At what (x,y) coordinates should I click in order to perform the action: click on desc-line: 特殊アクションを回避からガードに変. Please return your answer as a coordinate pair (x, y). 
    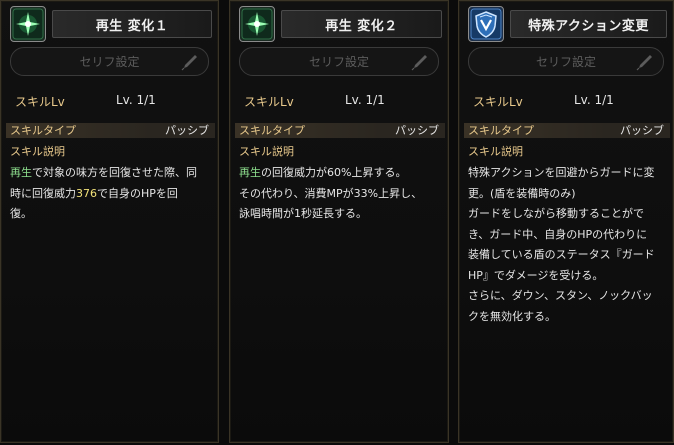
    Looking at the image, I should click on (561, 172).